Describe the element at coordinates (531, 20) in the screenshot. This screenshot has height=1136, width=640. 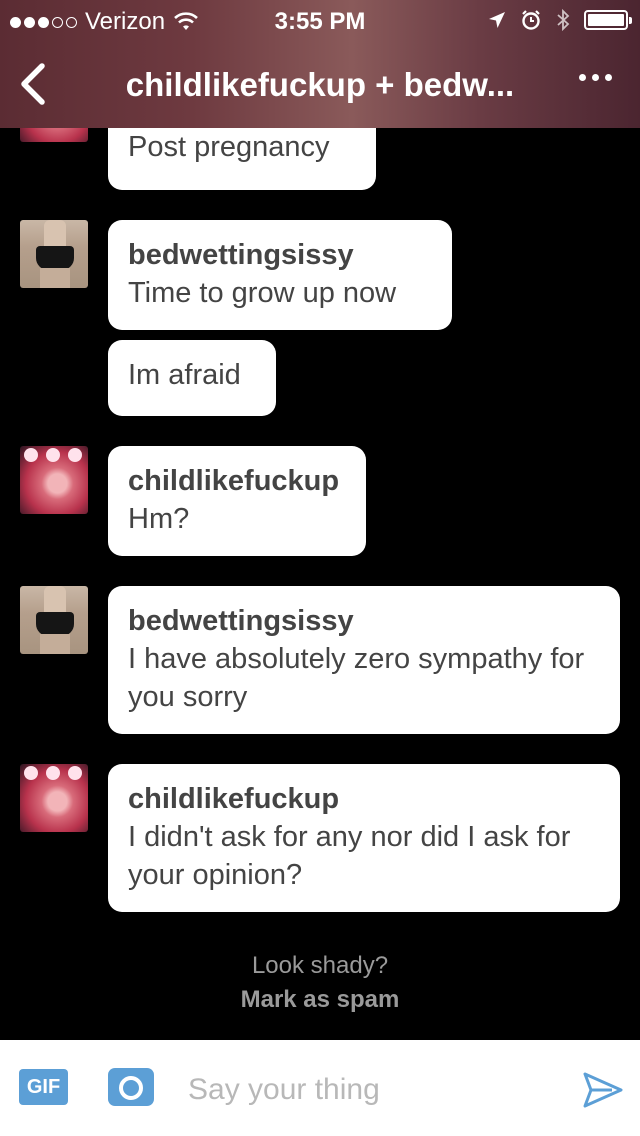
I see `alarm-icon` at that location.